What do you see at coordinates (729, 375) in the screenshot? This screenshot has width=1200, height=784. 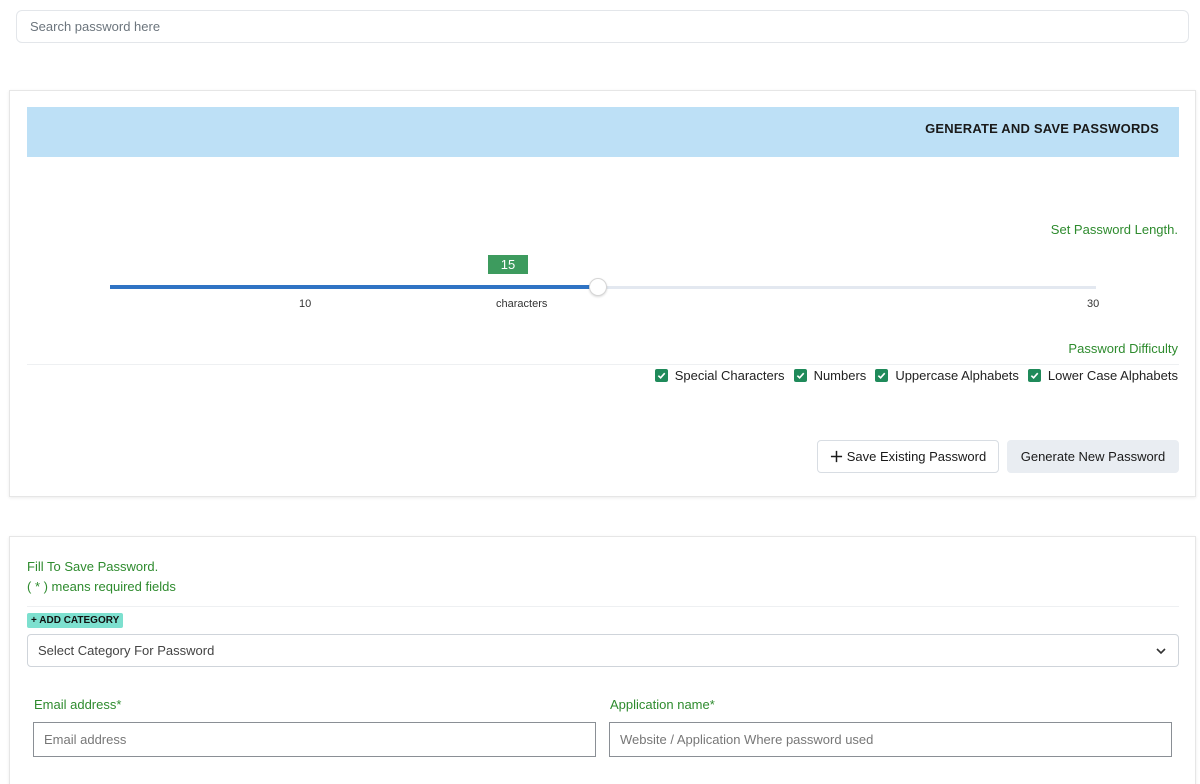 I see `option-label: Special Characters` at bounding box center [729, 375].